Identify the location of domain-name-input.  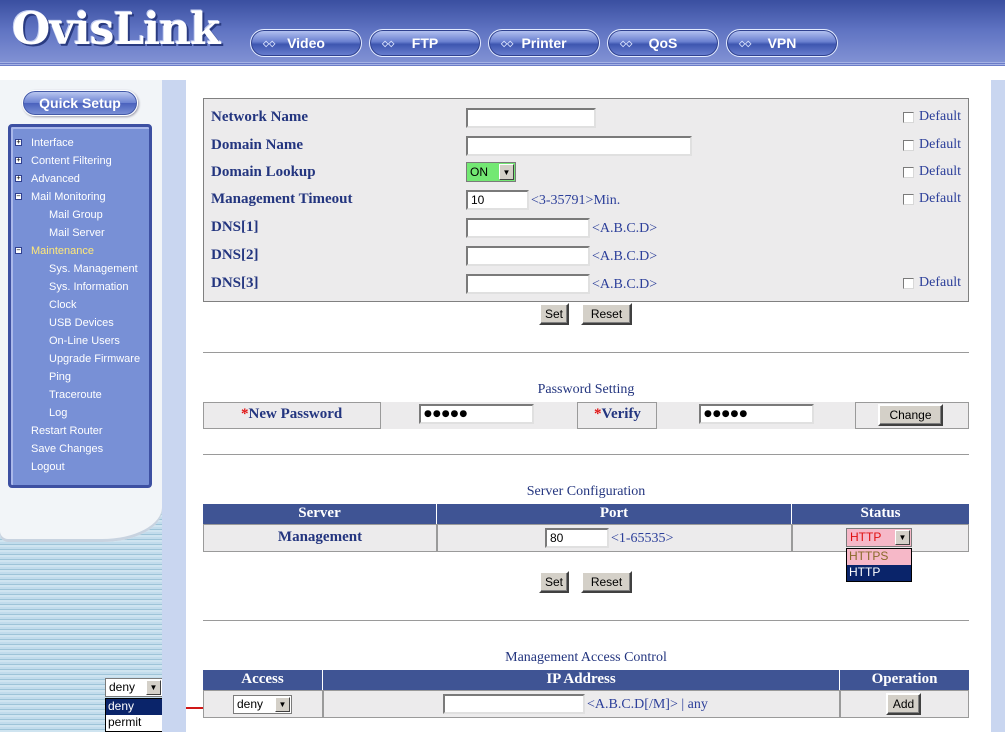
(579, 146).